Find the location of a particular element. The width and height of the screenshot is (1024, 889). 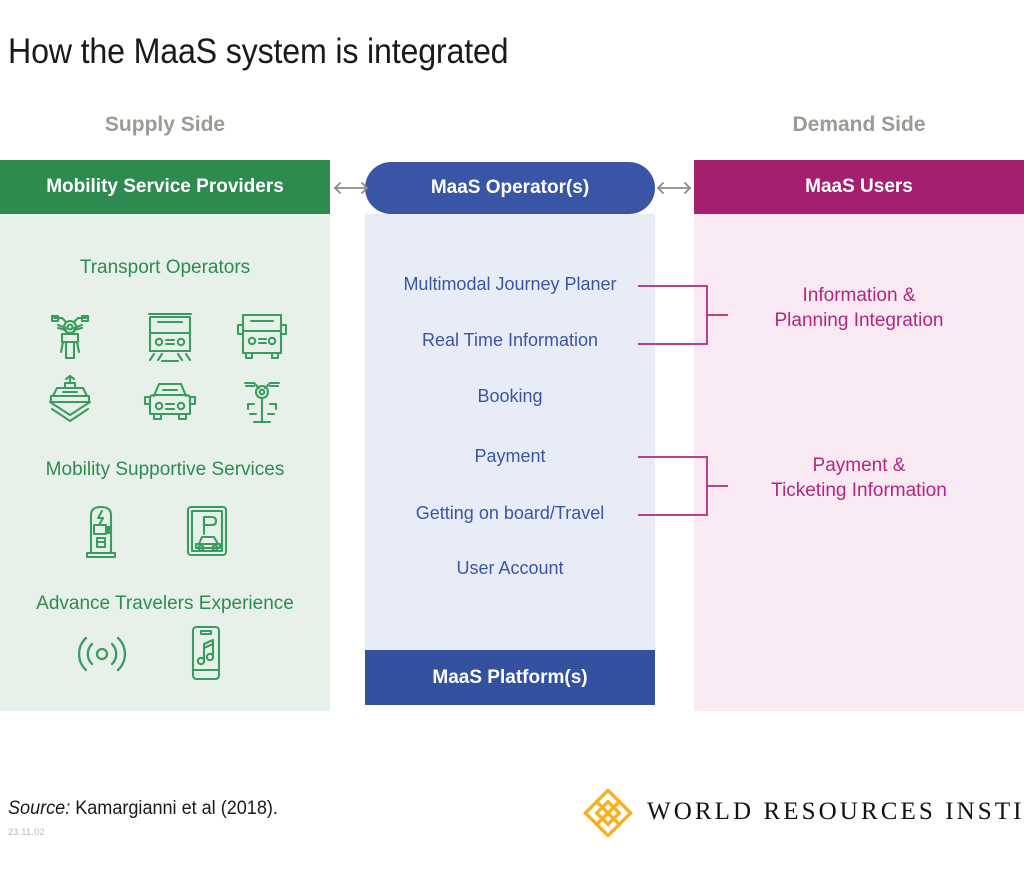

demand-label-line2: Ticketing Information is located at coordinates (859, 490).